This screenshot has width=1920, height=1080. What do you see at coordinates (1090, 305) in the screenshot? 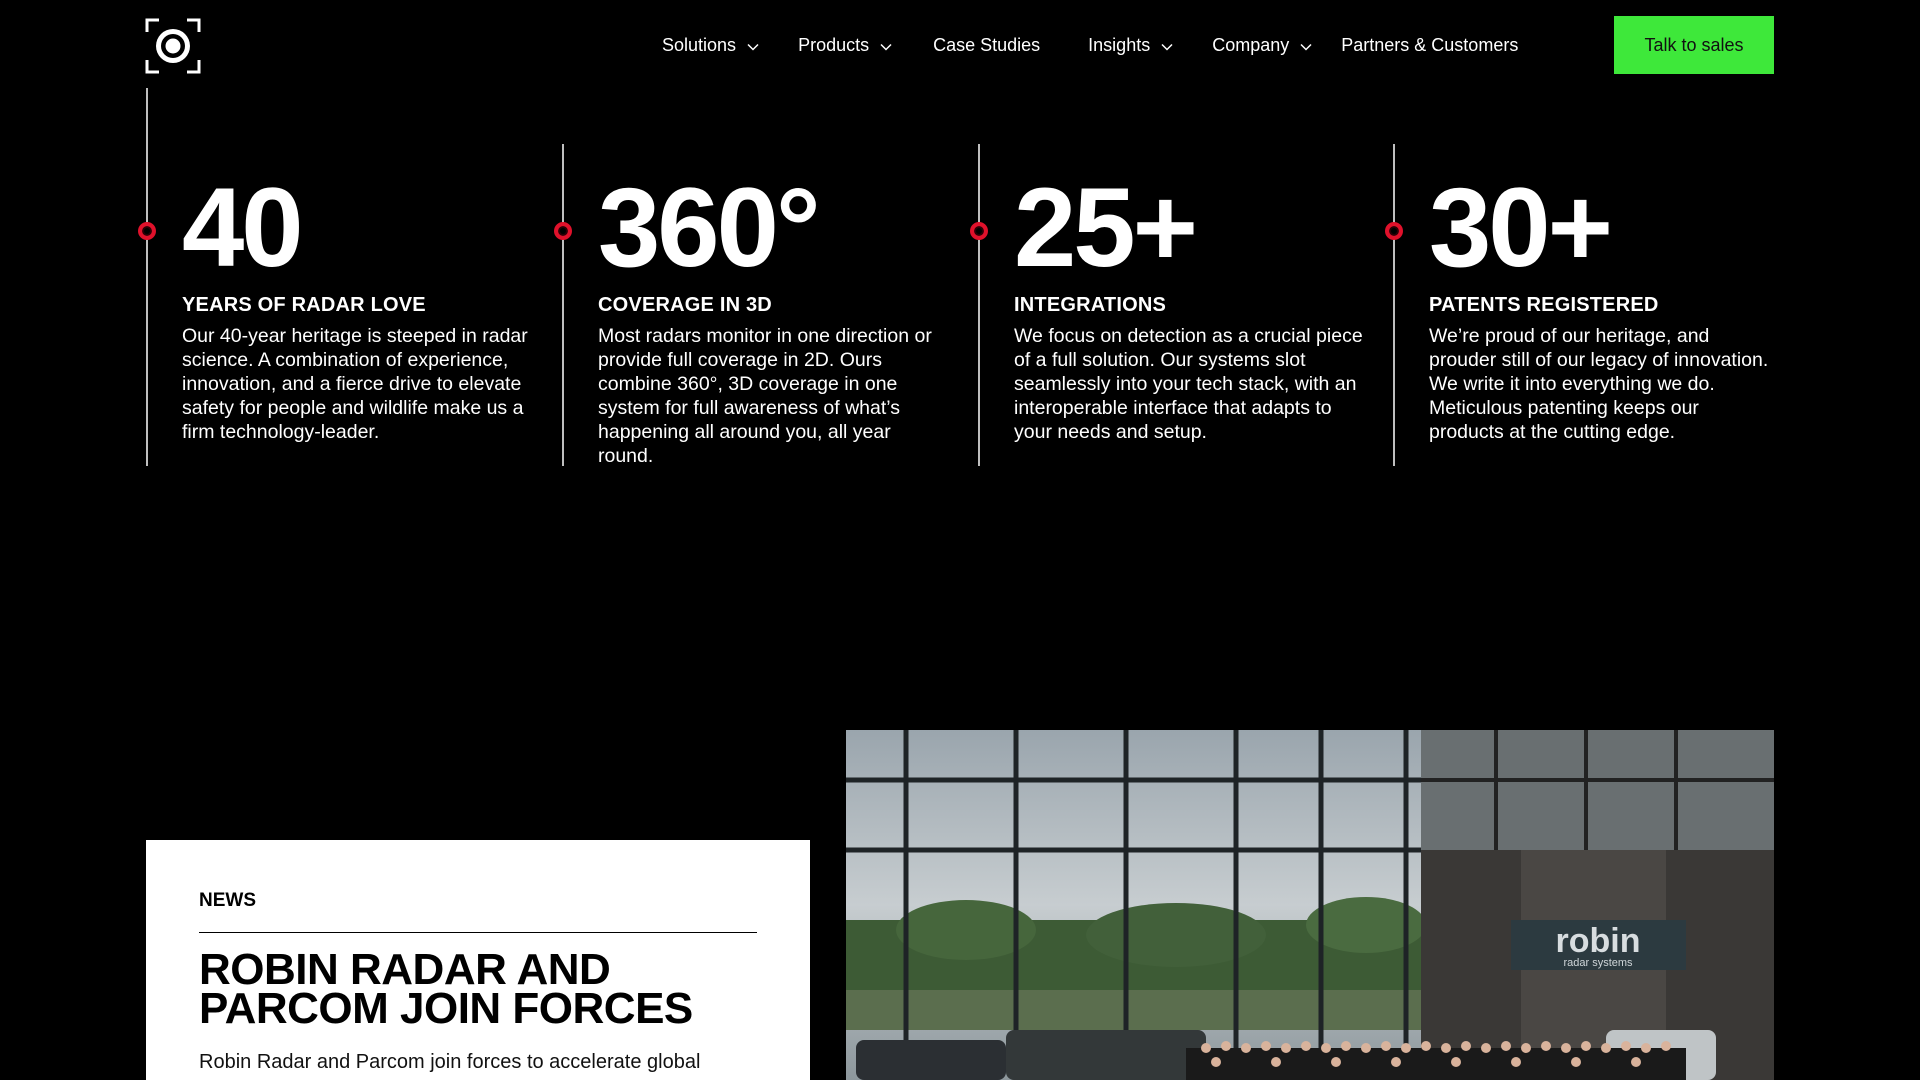
I see `stat-title: INTEGRATIONS` at bounding box center [1090, 305].